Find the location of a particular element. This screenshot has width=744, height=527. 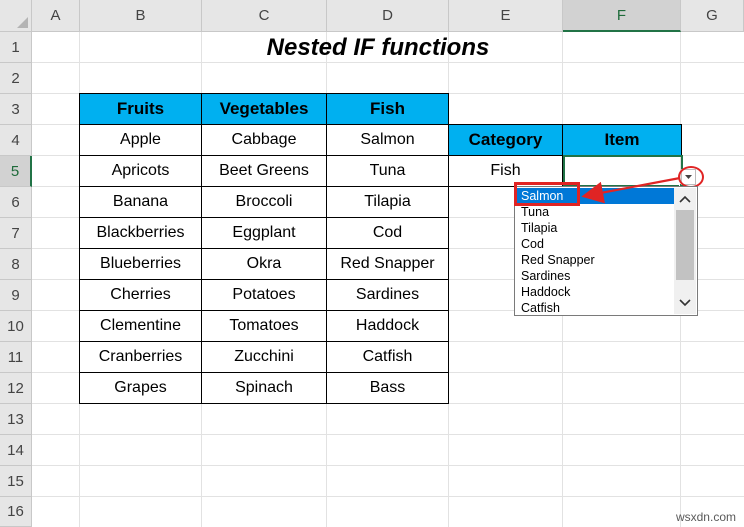

sheet-title: Nested IF functions is located at coordinates (378, 47).